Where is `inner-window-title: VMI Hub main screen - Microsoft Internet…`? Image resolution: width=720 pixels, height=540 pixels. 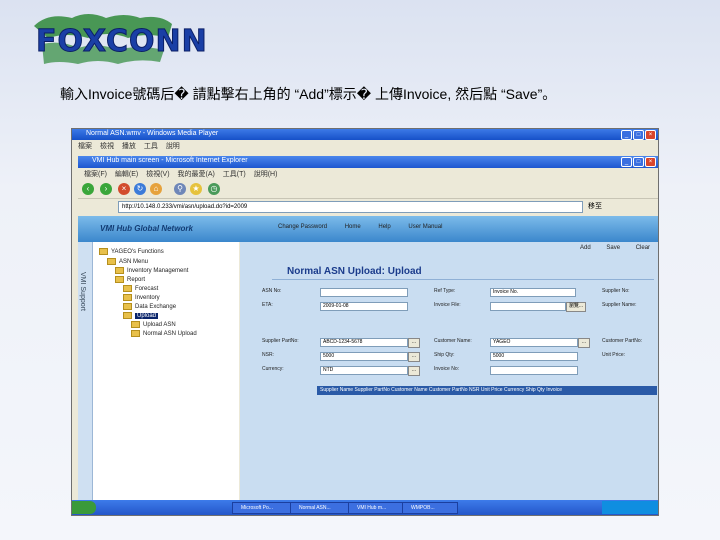 inner-window-title: VMI Hub main screen - Microsoft Internet… is located at coordinates (170, 160).